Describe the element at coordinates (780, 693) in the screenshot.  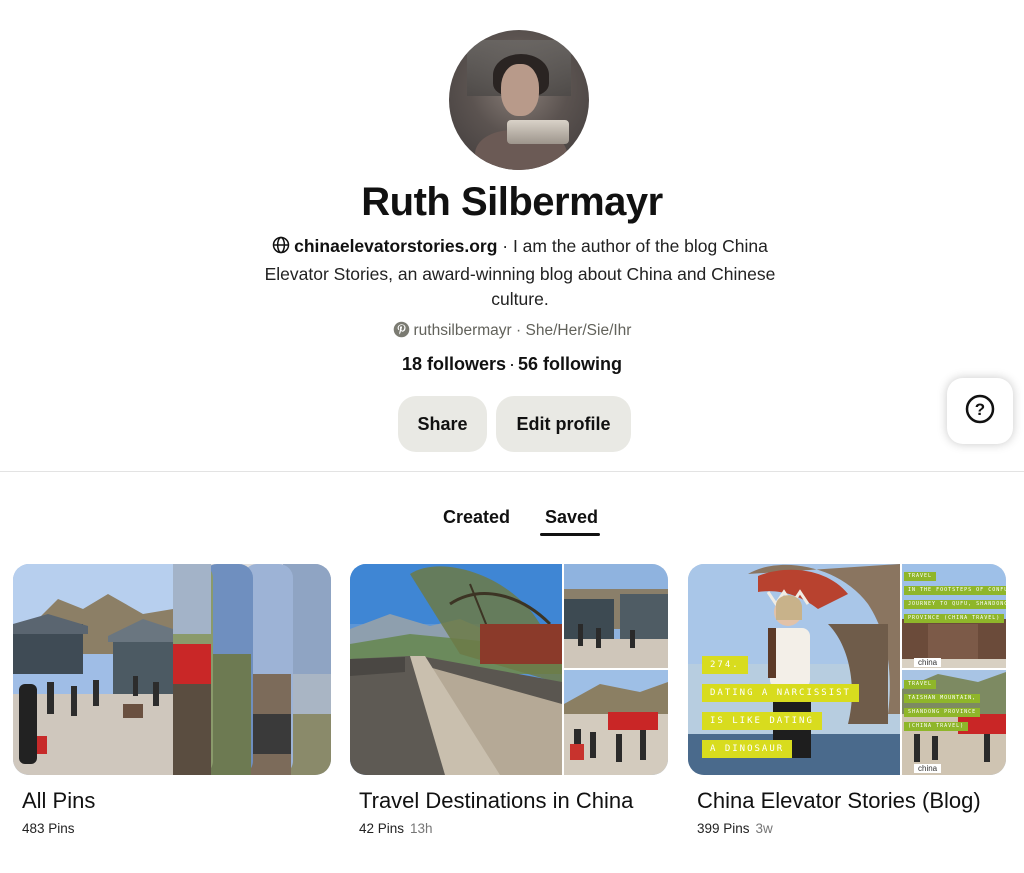
I see `cover-text-line-2: DATING A NARCISSIST` at that location.